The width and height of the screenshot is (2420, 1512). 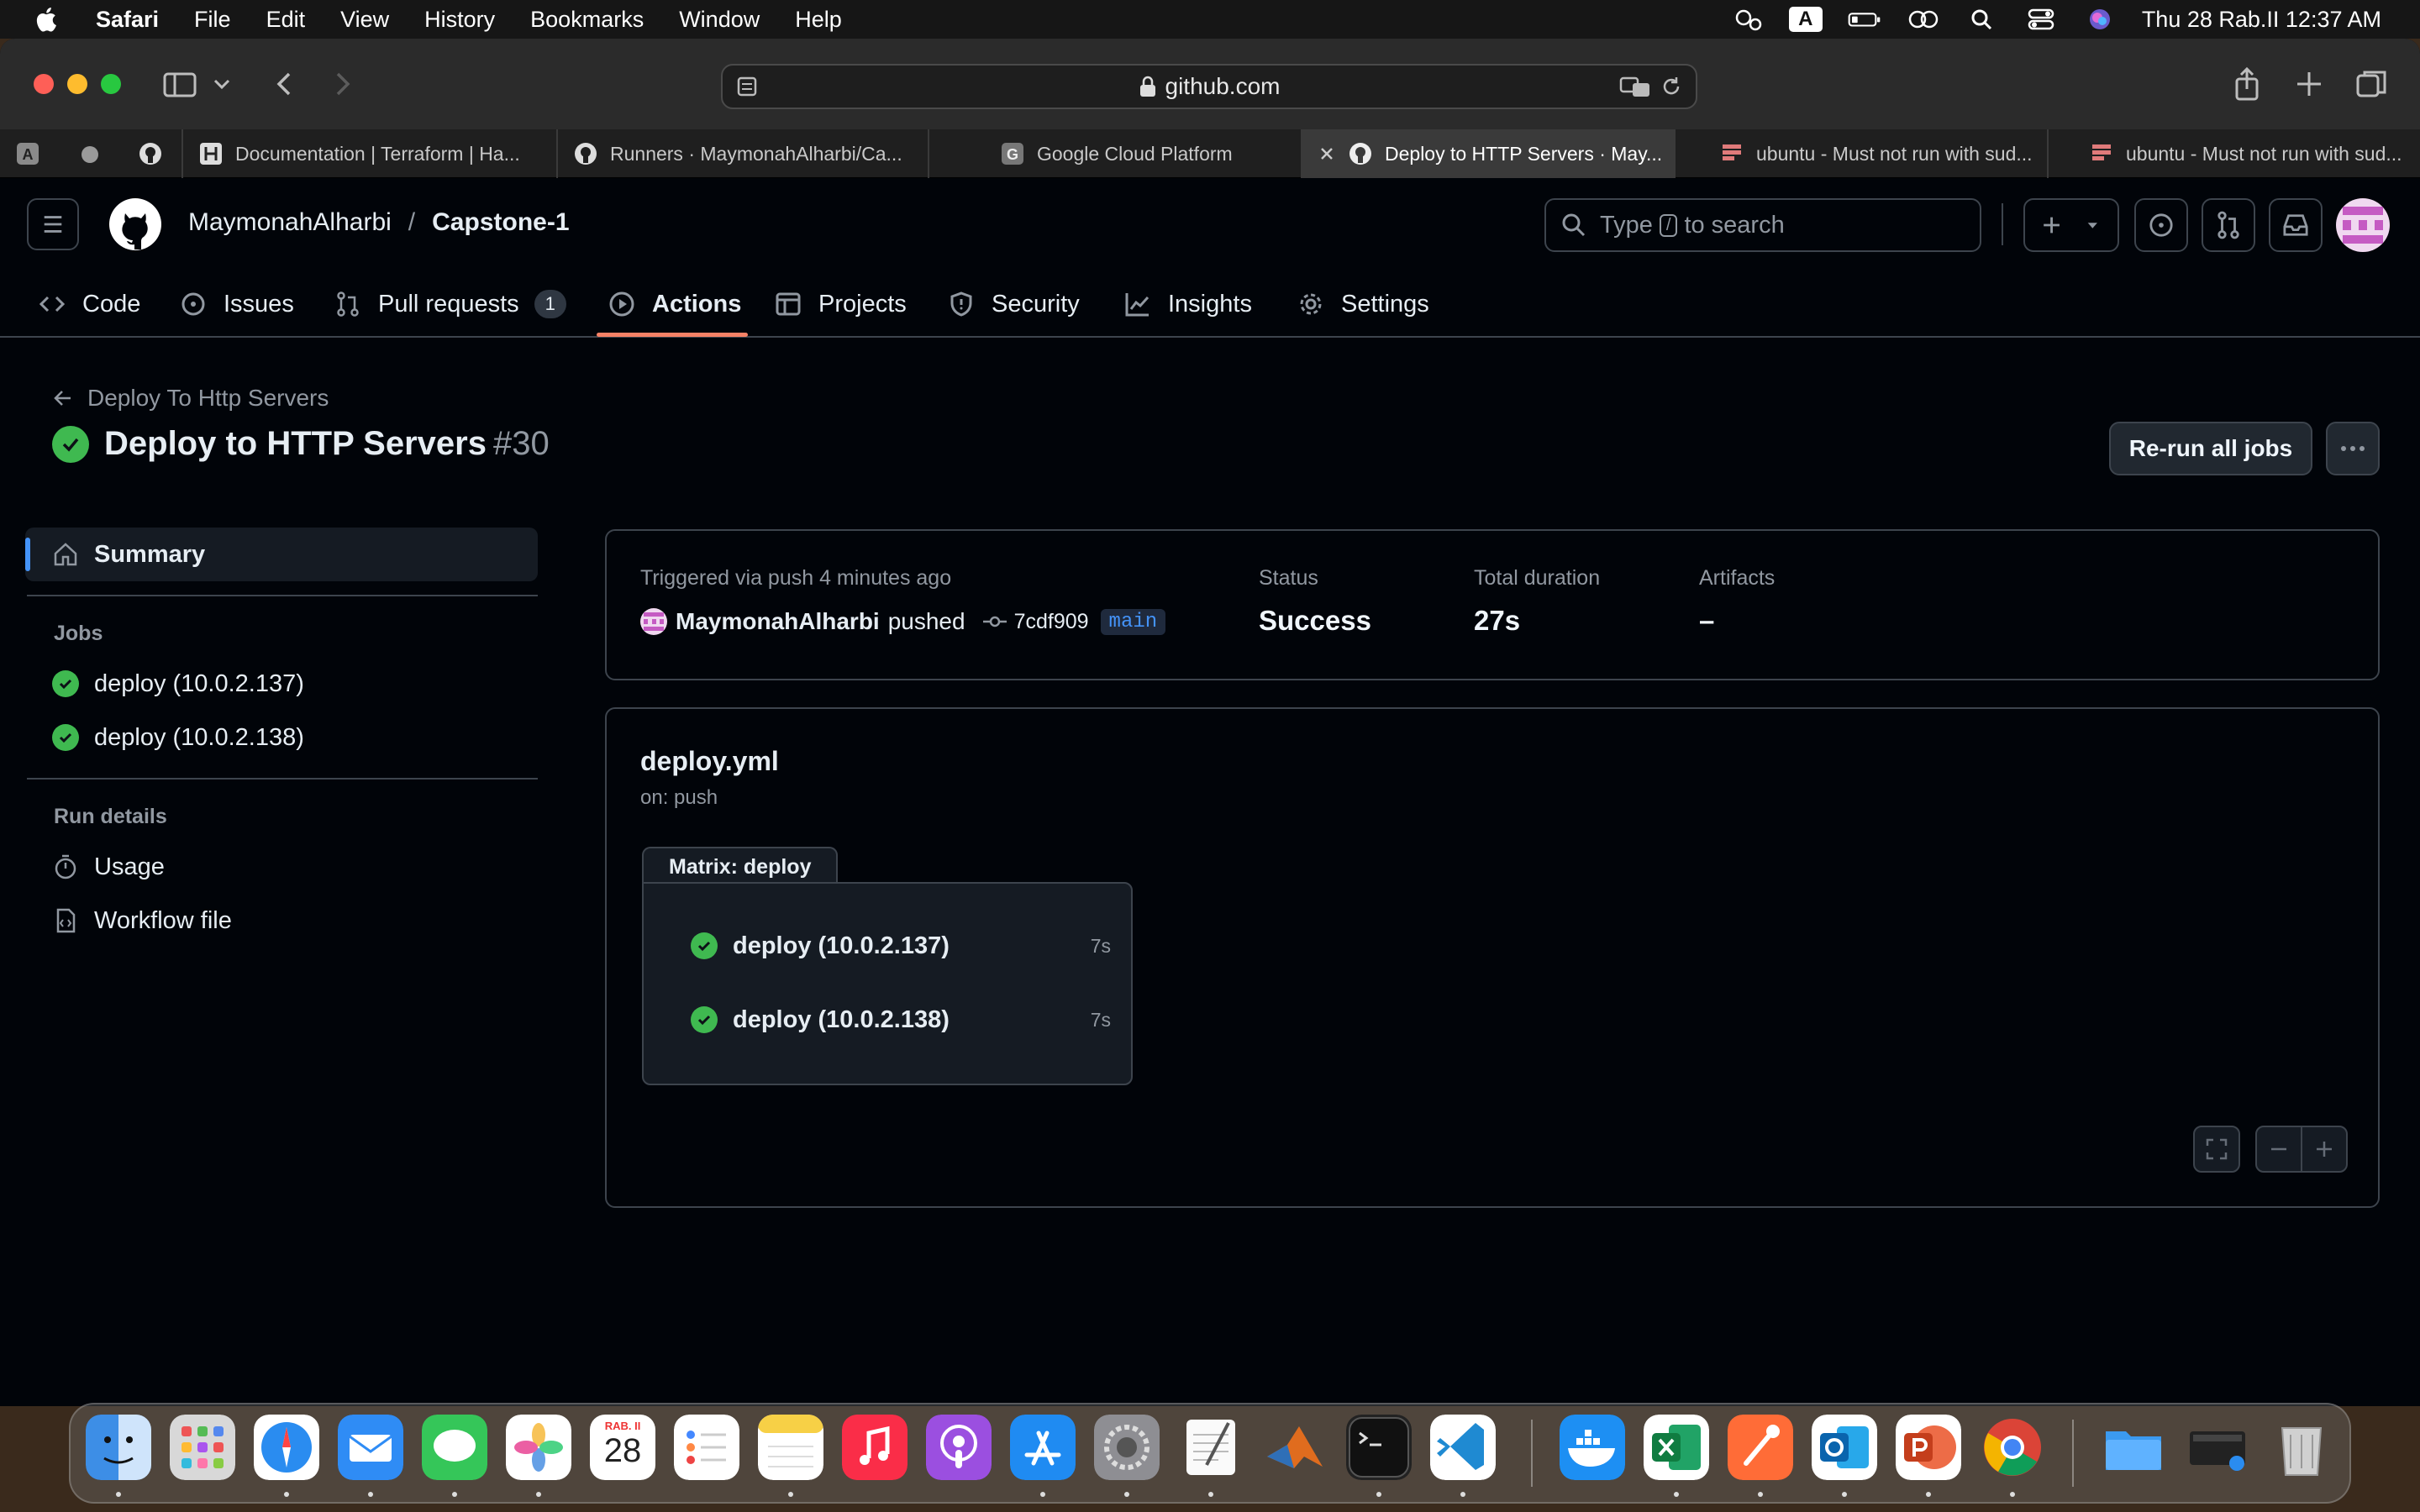 I want to click on downloads-folder-icon, so click(x=2133, y=1447).